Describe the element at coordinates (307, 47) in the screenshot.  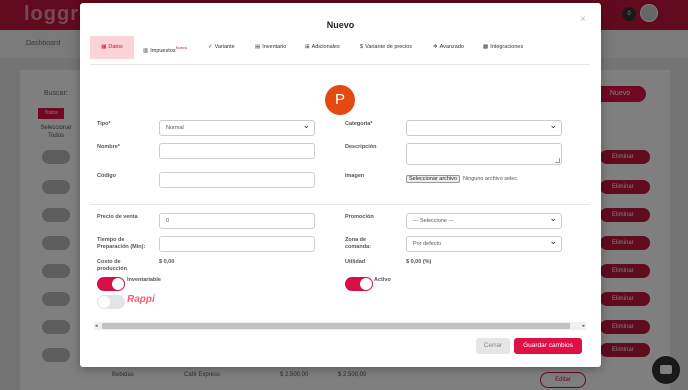
I see `plus-square-icon: ⊞` at that location.